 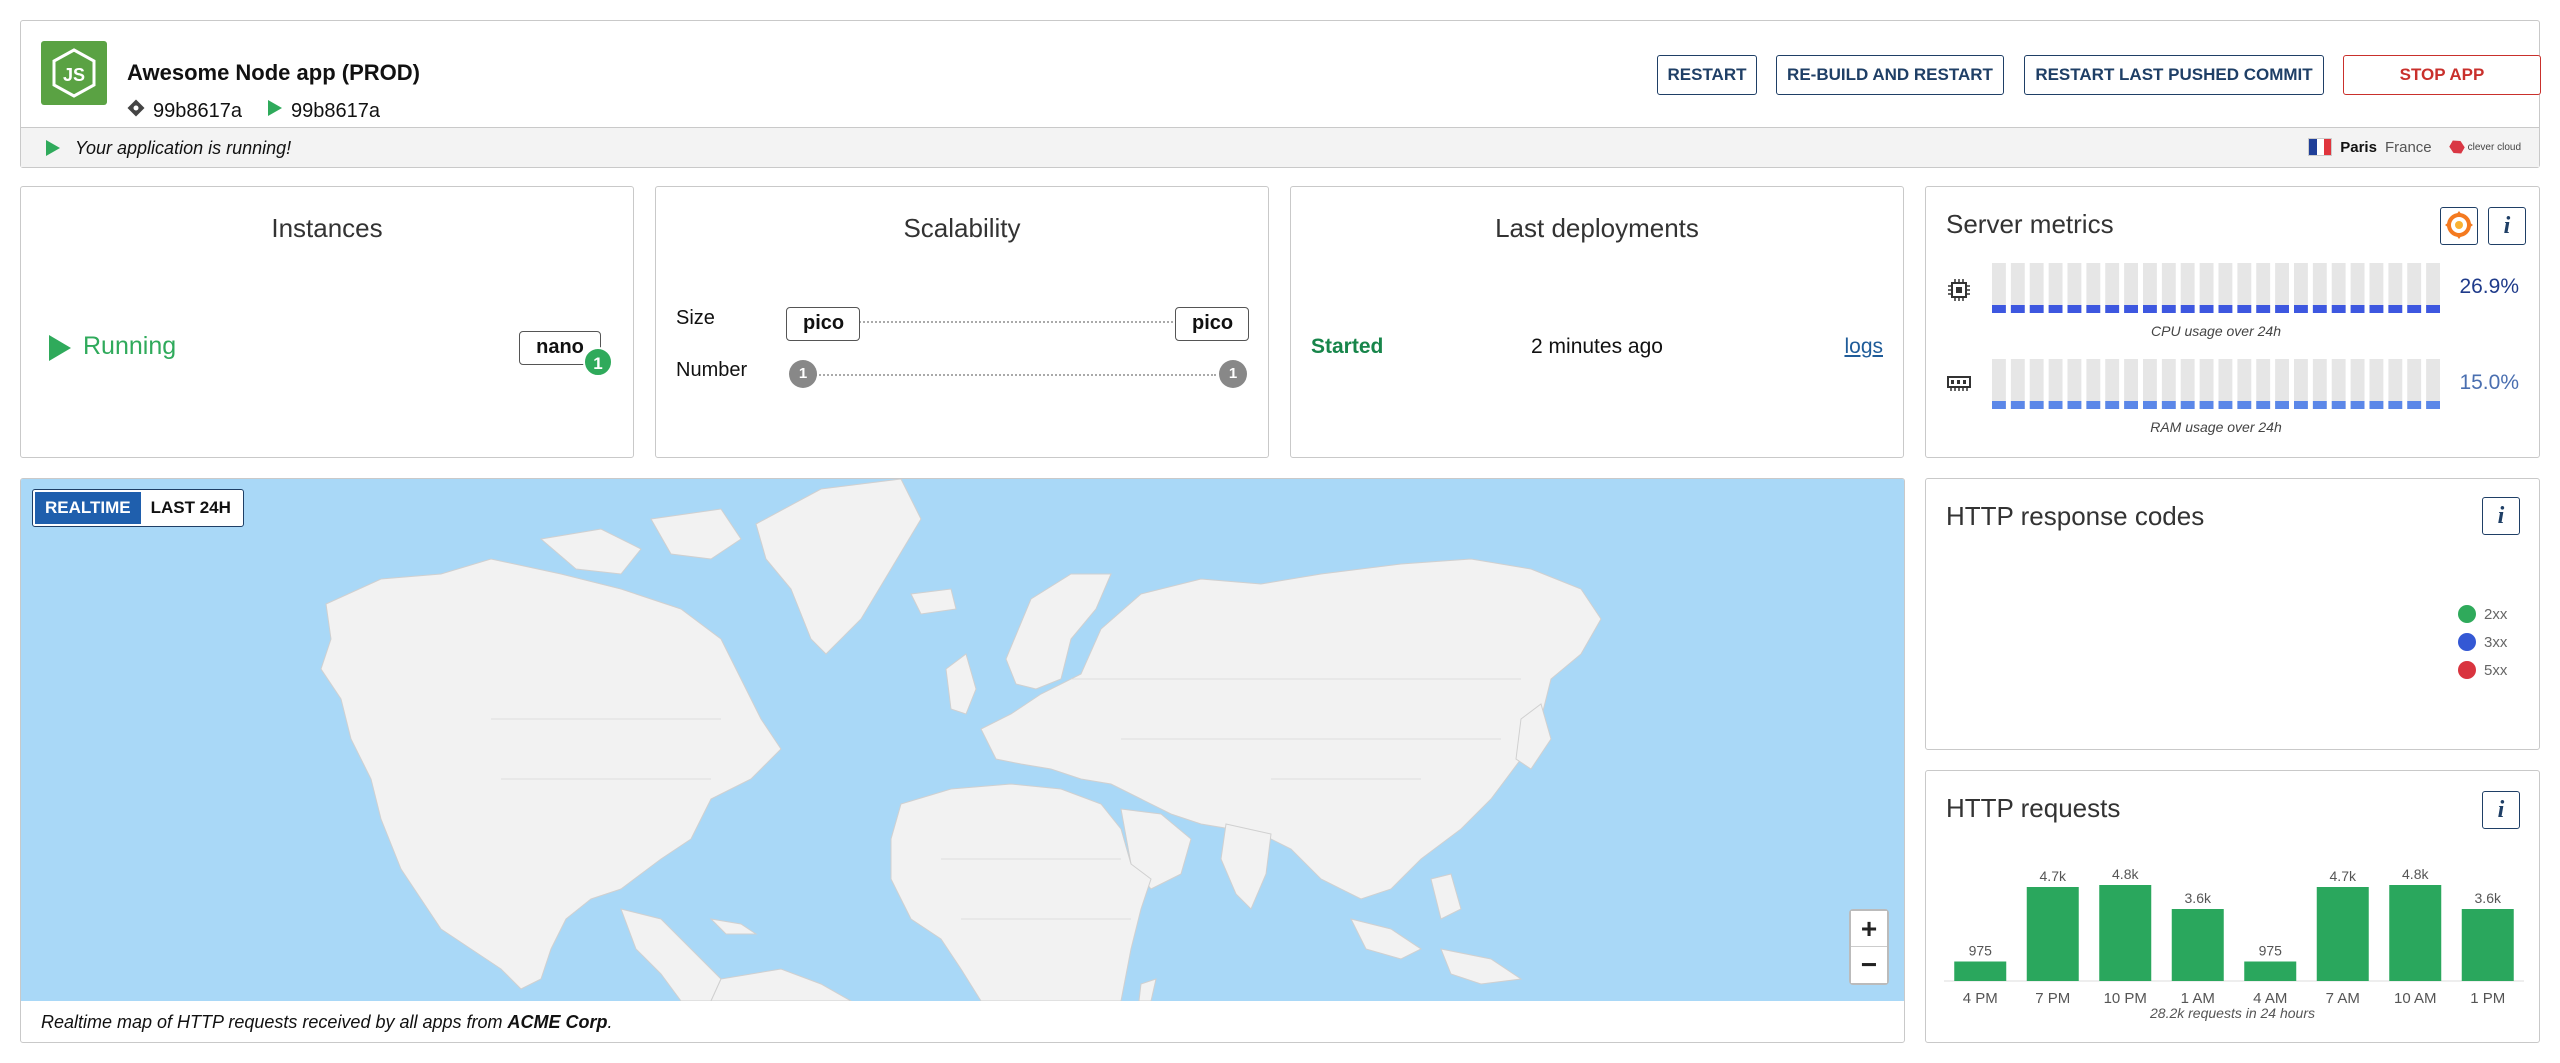 I want to click on ram-icon, so click(x=1959, y=384).